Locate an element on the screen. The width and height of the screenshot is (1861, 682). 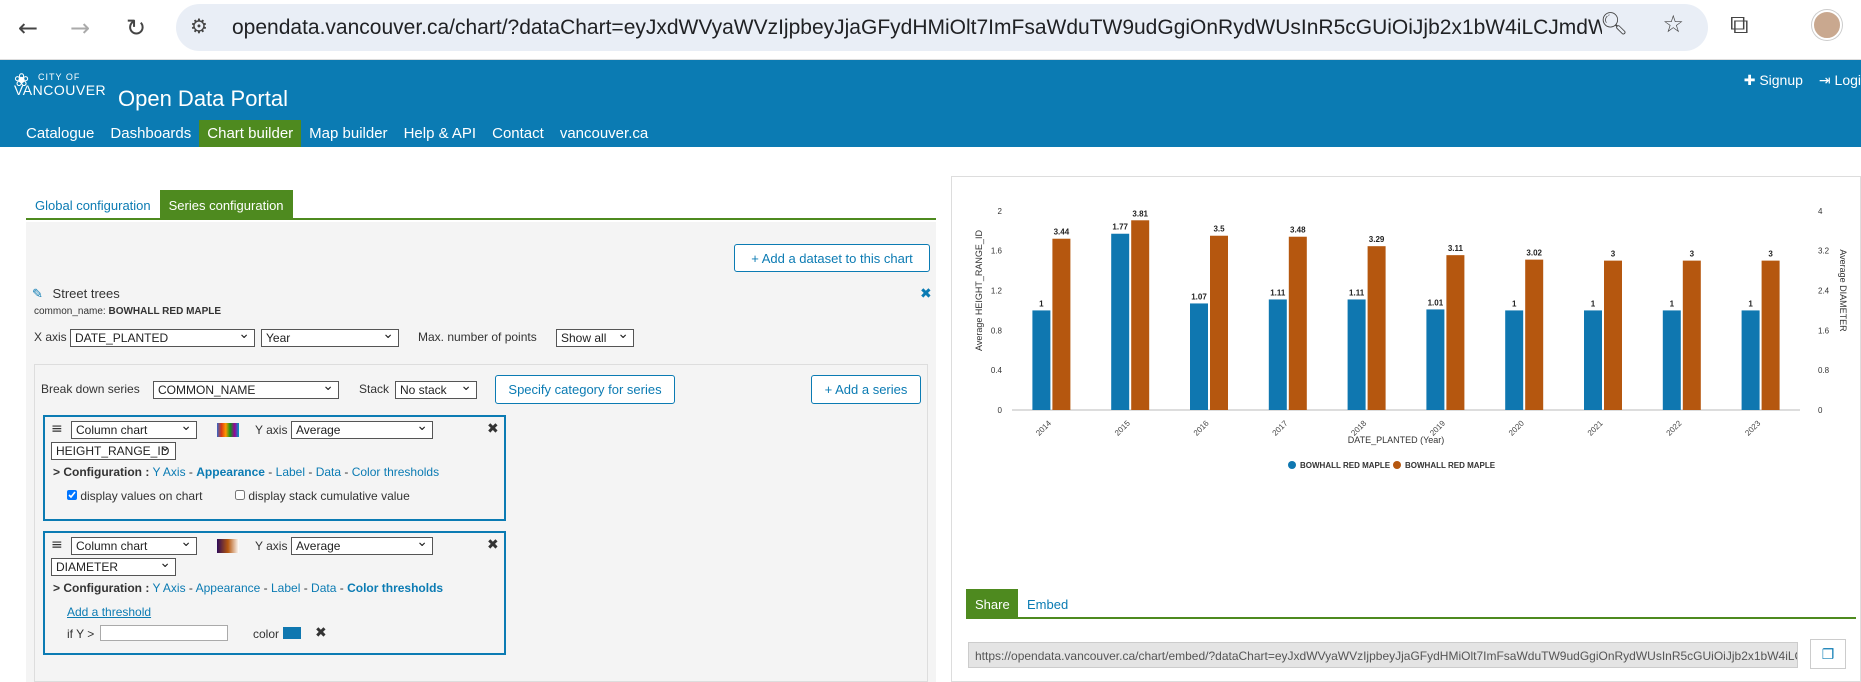
nav-chart-builder: Chart builder is located at coordinates (250, 133).